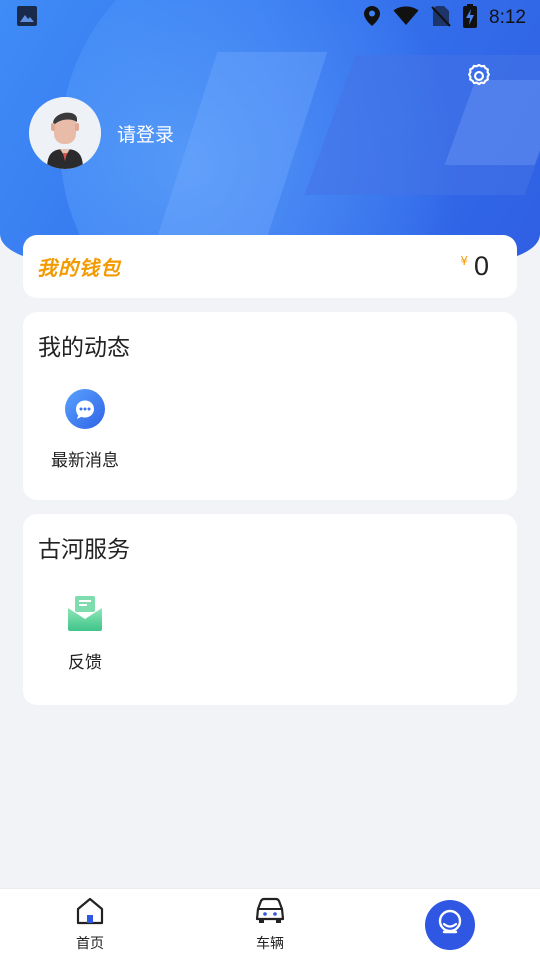  What do you see at coordinates (90, 913) in the screenshot?
I see `home-icon` at bounding box center [90, 913].